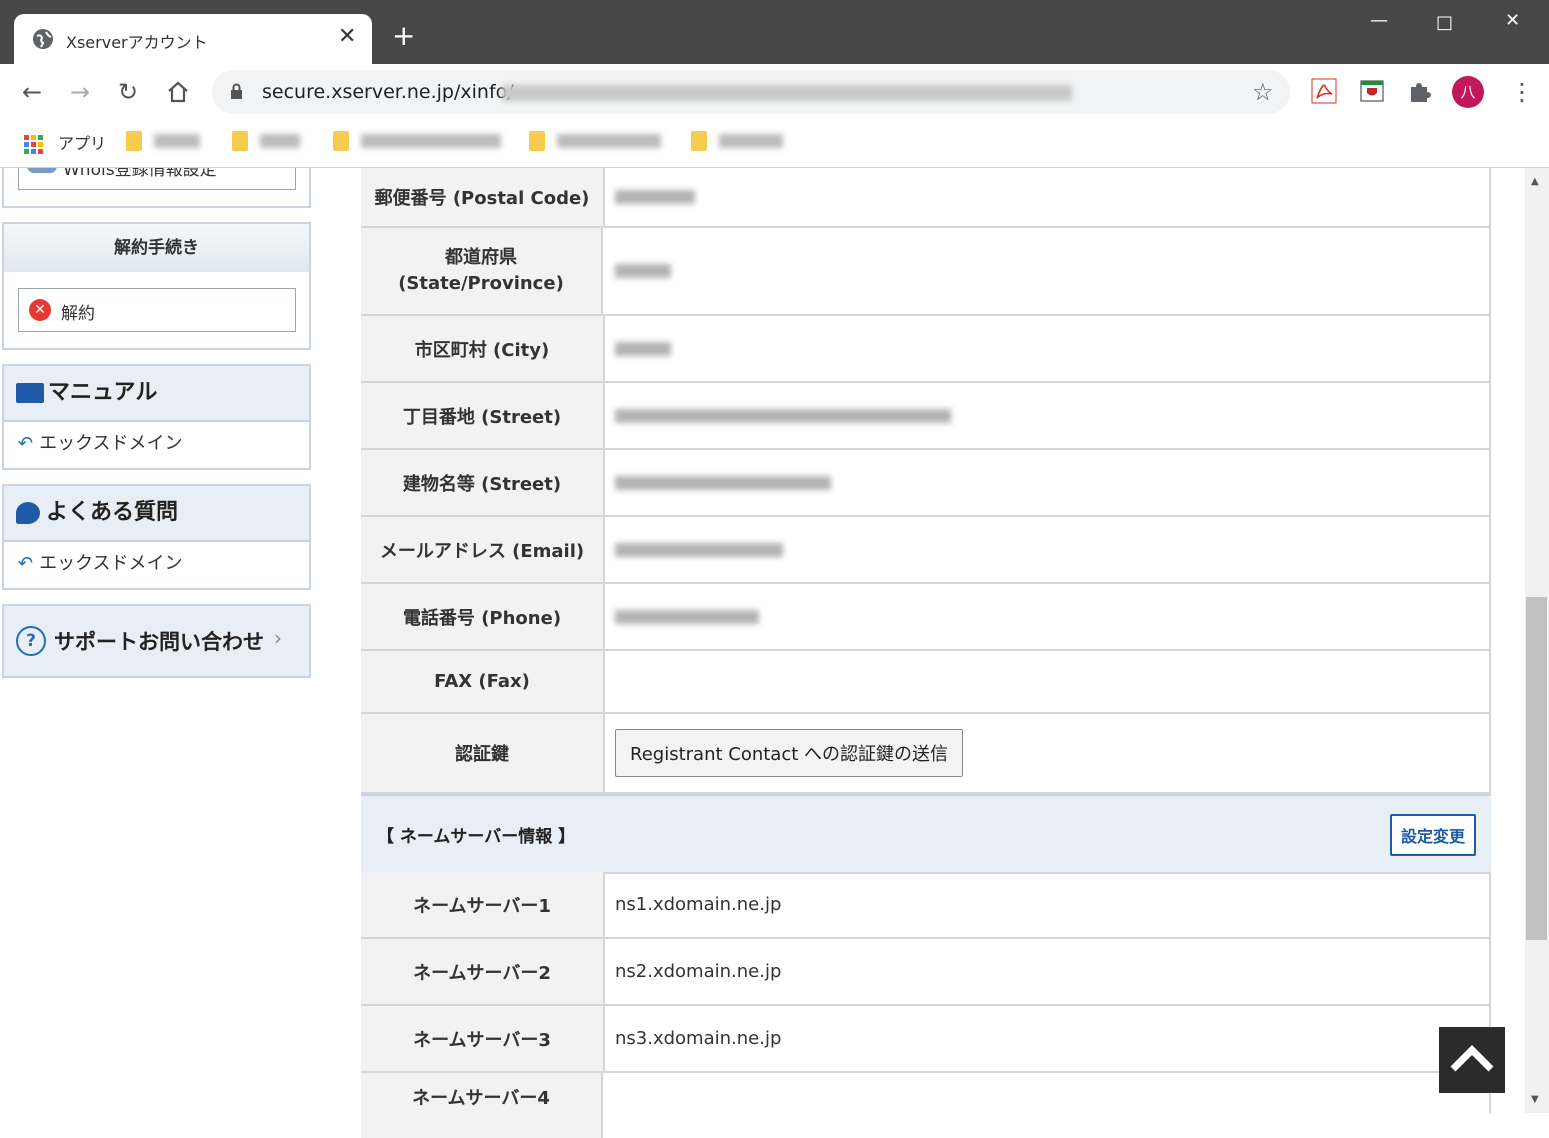 This screenshot has width=1549, height=1138. What do you see at coordinates (482, 271) in the screenshot?
I see `state-label: 都道府県 (State/Province)` at bounding box center [482, 271].